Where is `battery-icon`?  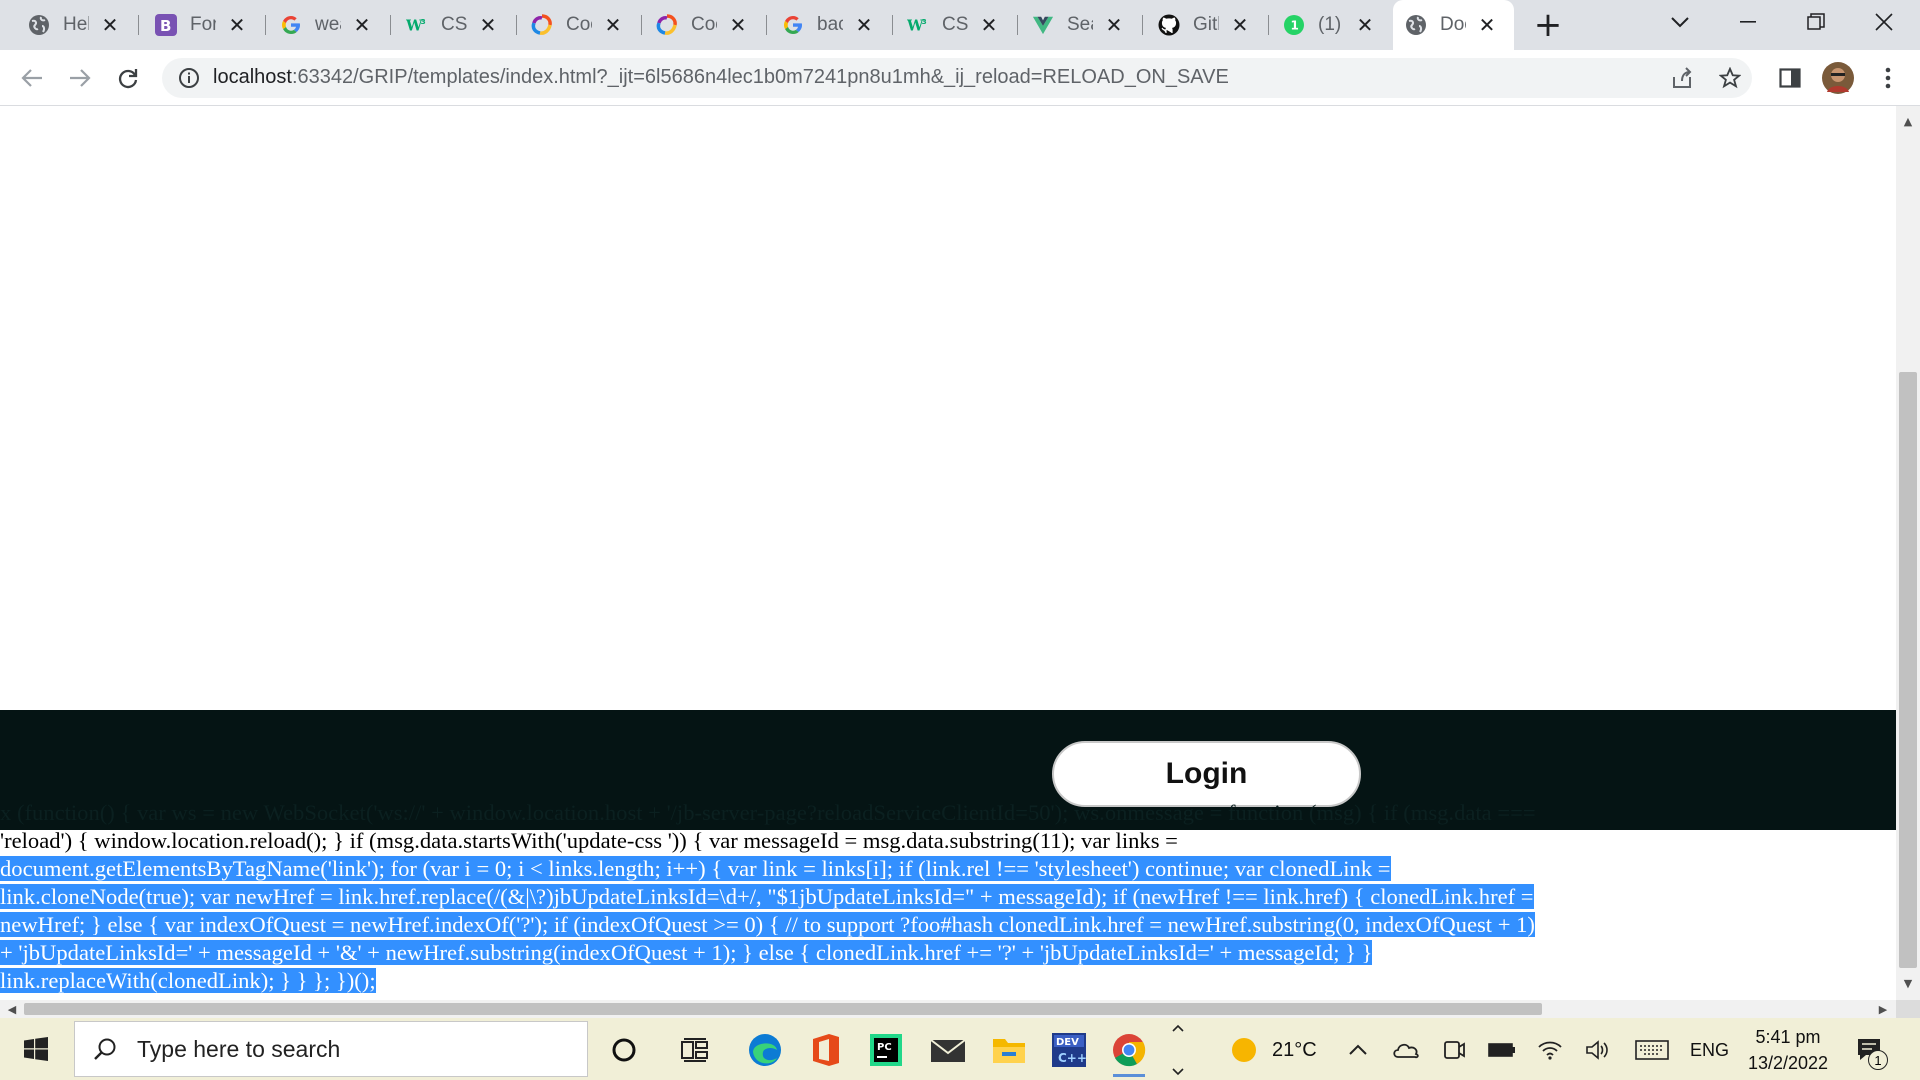
battery-icon is located at coordinates (1502, 1050).